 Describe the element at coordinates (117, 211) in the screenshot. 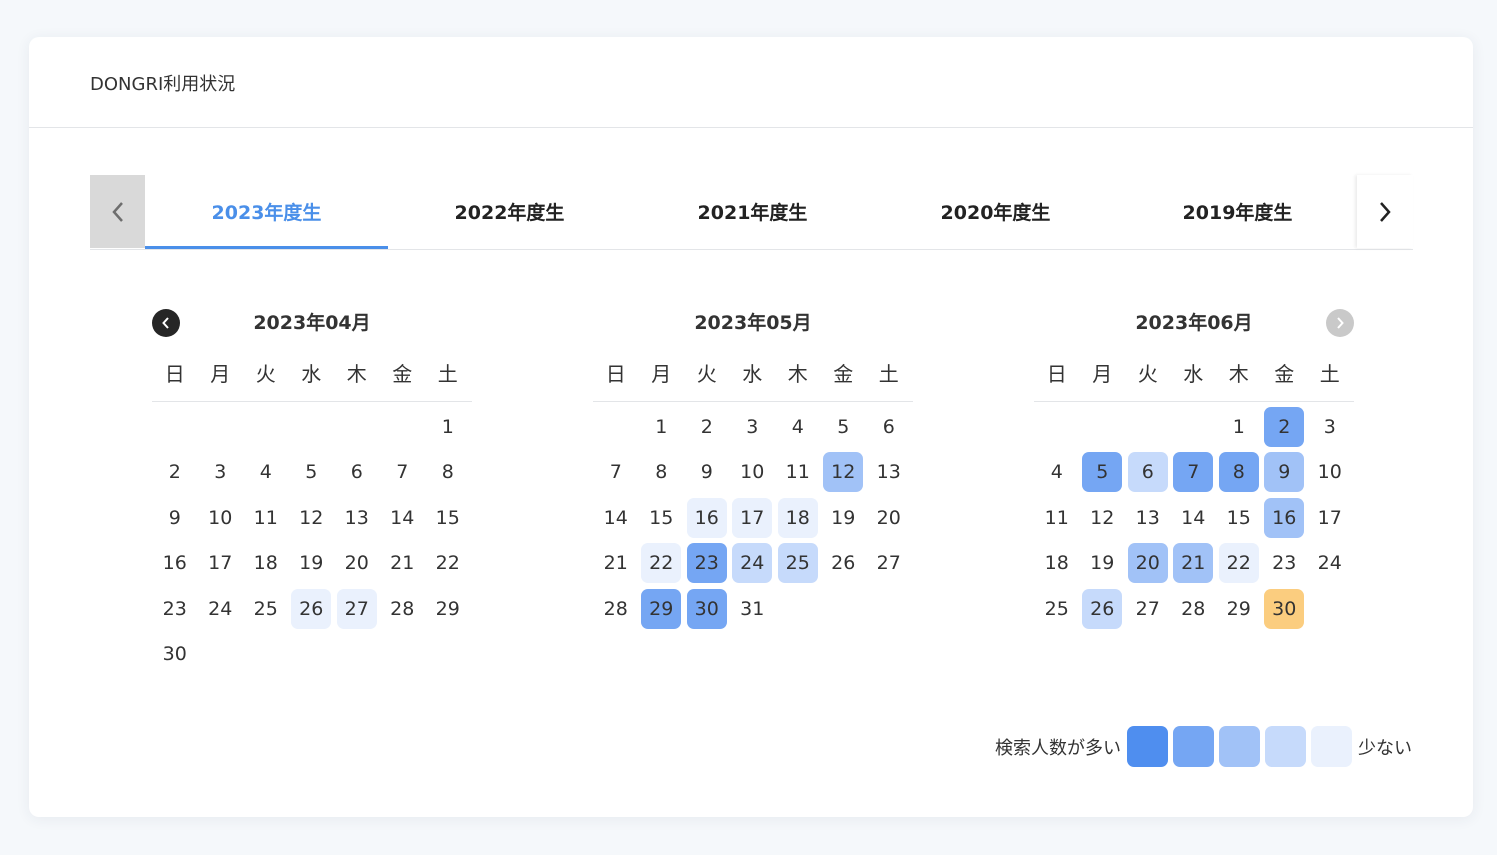

I see `tabs-prev-button` at that location.